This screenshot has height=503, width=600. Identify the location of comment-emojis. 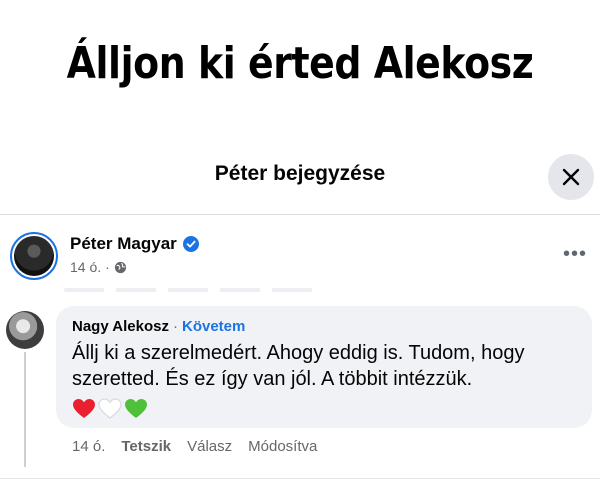
(324, 409).